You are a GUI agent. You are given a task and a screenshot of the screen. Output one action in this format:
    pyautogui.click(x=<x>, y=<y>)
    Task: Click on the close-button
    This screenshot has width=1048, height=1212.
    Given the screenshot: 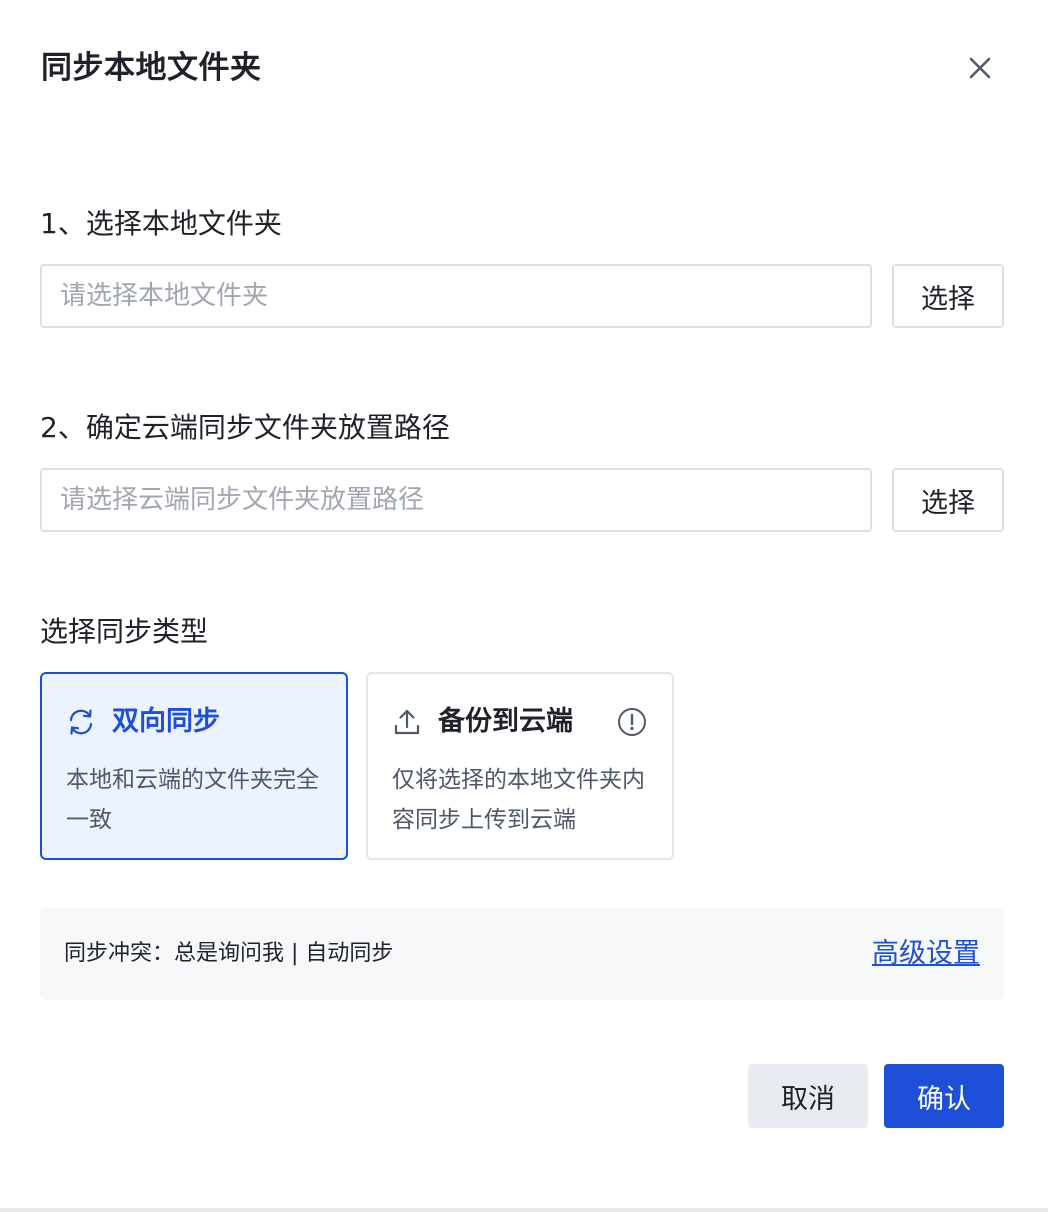 What is the action you would take?
    pyautogui.click(x=980, y=68)
    